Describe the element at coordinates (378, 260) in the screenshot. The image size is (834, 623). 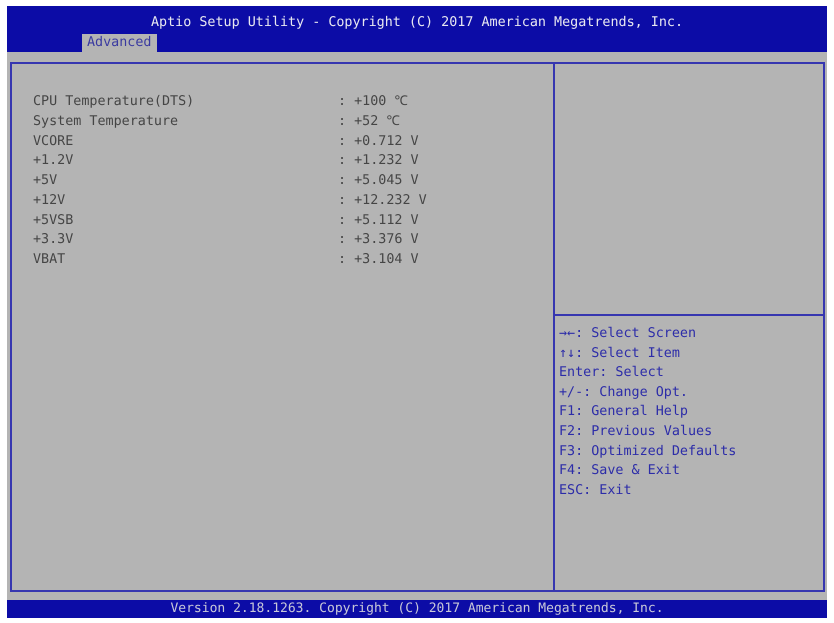
I see `reading-value: : +3.104 V` at that location.